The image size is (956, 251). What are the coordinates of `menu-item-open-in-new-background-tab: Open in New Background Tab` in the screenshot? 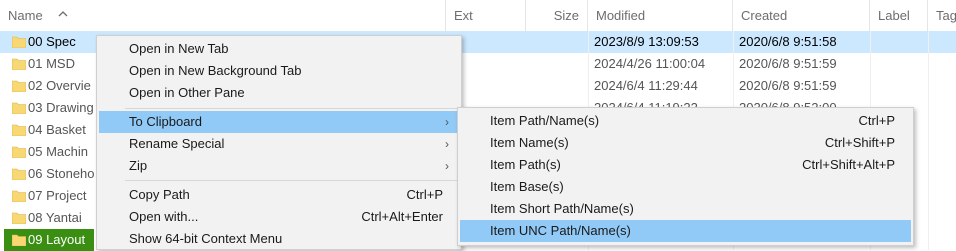 It's located at (279, 71).